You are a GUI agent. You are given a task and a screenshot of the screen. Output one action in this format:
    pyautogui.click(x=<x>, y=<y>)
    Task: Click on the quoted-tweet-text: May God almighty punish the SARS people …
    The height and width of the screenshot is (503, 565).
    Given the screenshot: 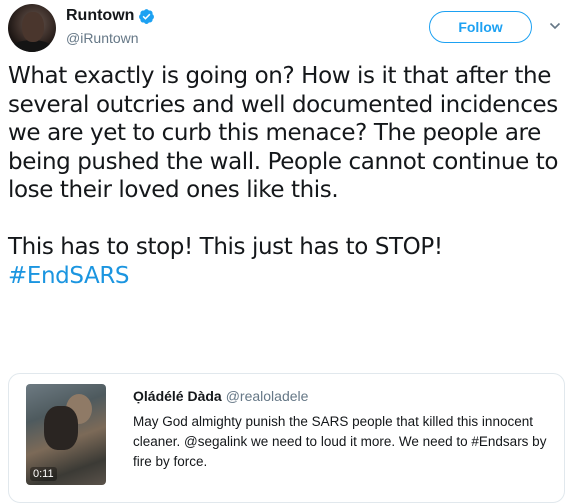 What is the action you would take?
    pyautogui.click(x=340, y=441)
    